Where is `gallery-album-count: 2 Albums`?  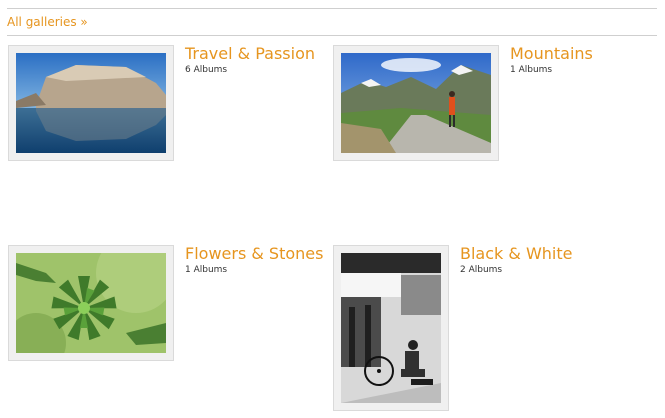
gallery-album-count: 2 Albums is located at coordinates (481, 270).